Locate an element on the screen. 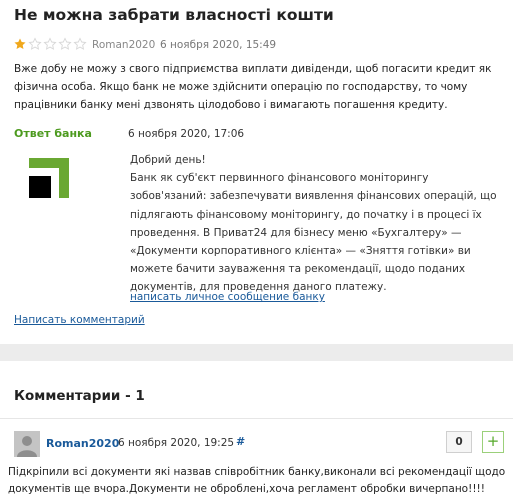  review-author: Roman2020 is located at coordinates (123, 45).